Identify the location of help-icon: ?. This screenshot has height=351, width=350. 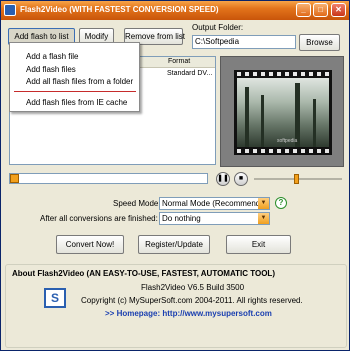
(281, 203).